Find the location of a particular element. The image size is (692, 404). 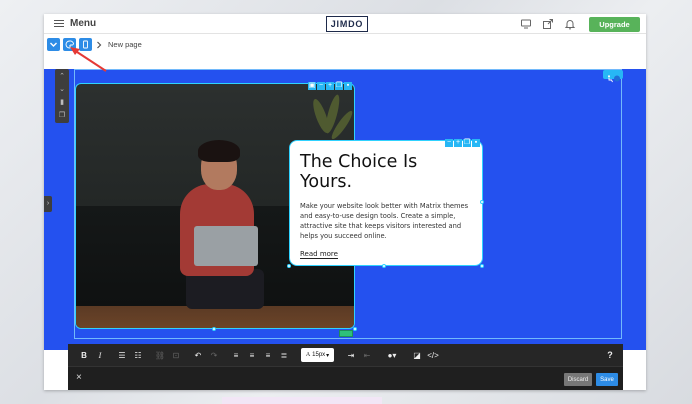

code-icon: </> is located at coordinates (433, 355).